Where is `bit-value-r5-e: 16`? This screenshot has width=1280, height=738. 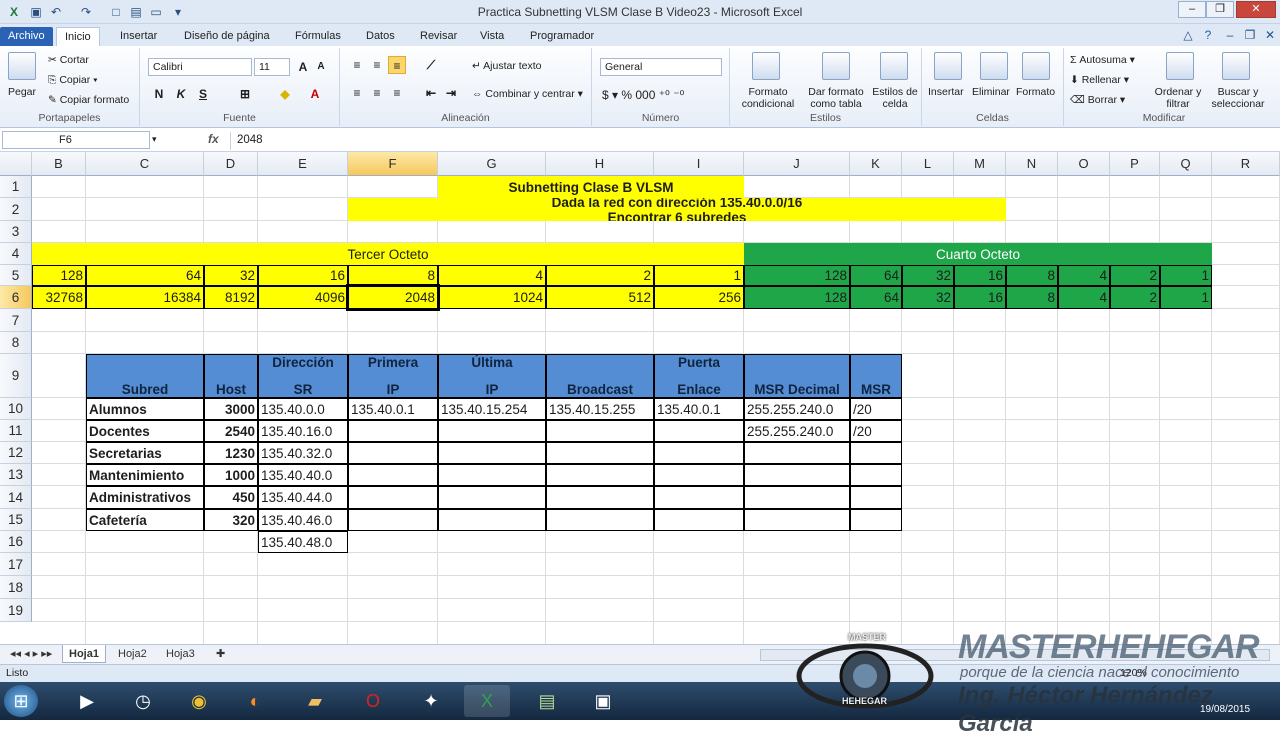 bit-value-r5-e: 16 is located at coordinates (303, 275).